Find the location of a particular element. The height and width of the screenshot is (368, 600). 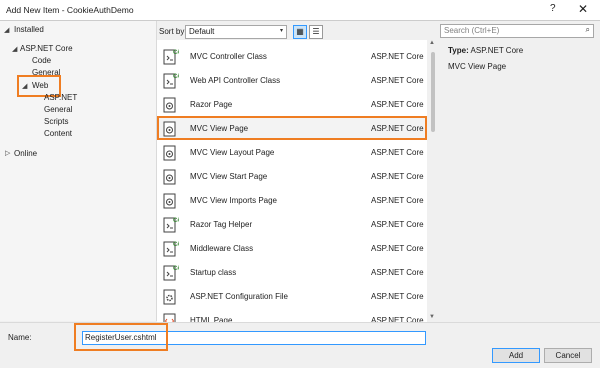

search-placeholder: Search (Ctrl+E) is located at coordinates (472, 30).